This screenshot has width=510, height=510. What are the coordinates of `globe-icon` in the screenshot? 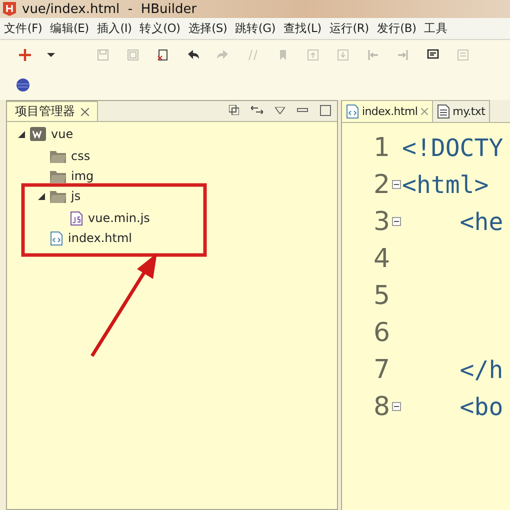 It's located at (23, 85).